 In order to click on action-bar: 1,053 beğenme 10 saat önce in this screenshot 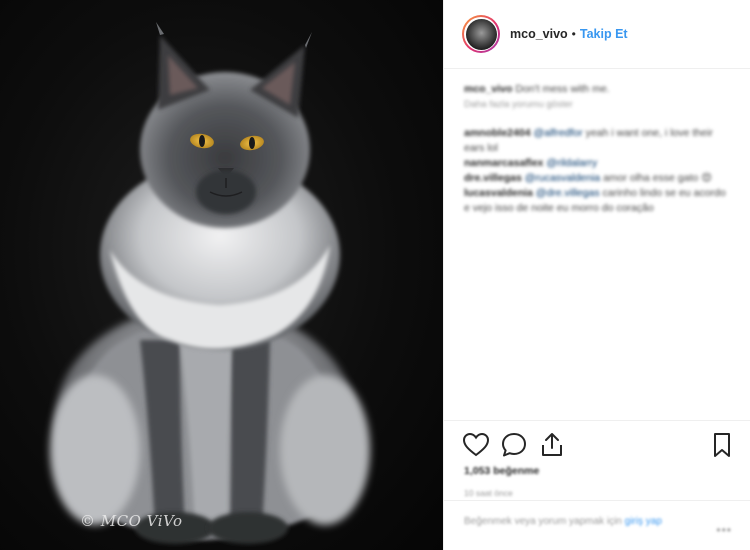, I will do `click(597, 459)`.